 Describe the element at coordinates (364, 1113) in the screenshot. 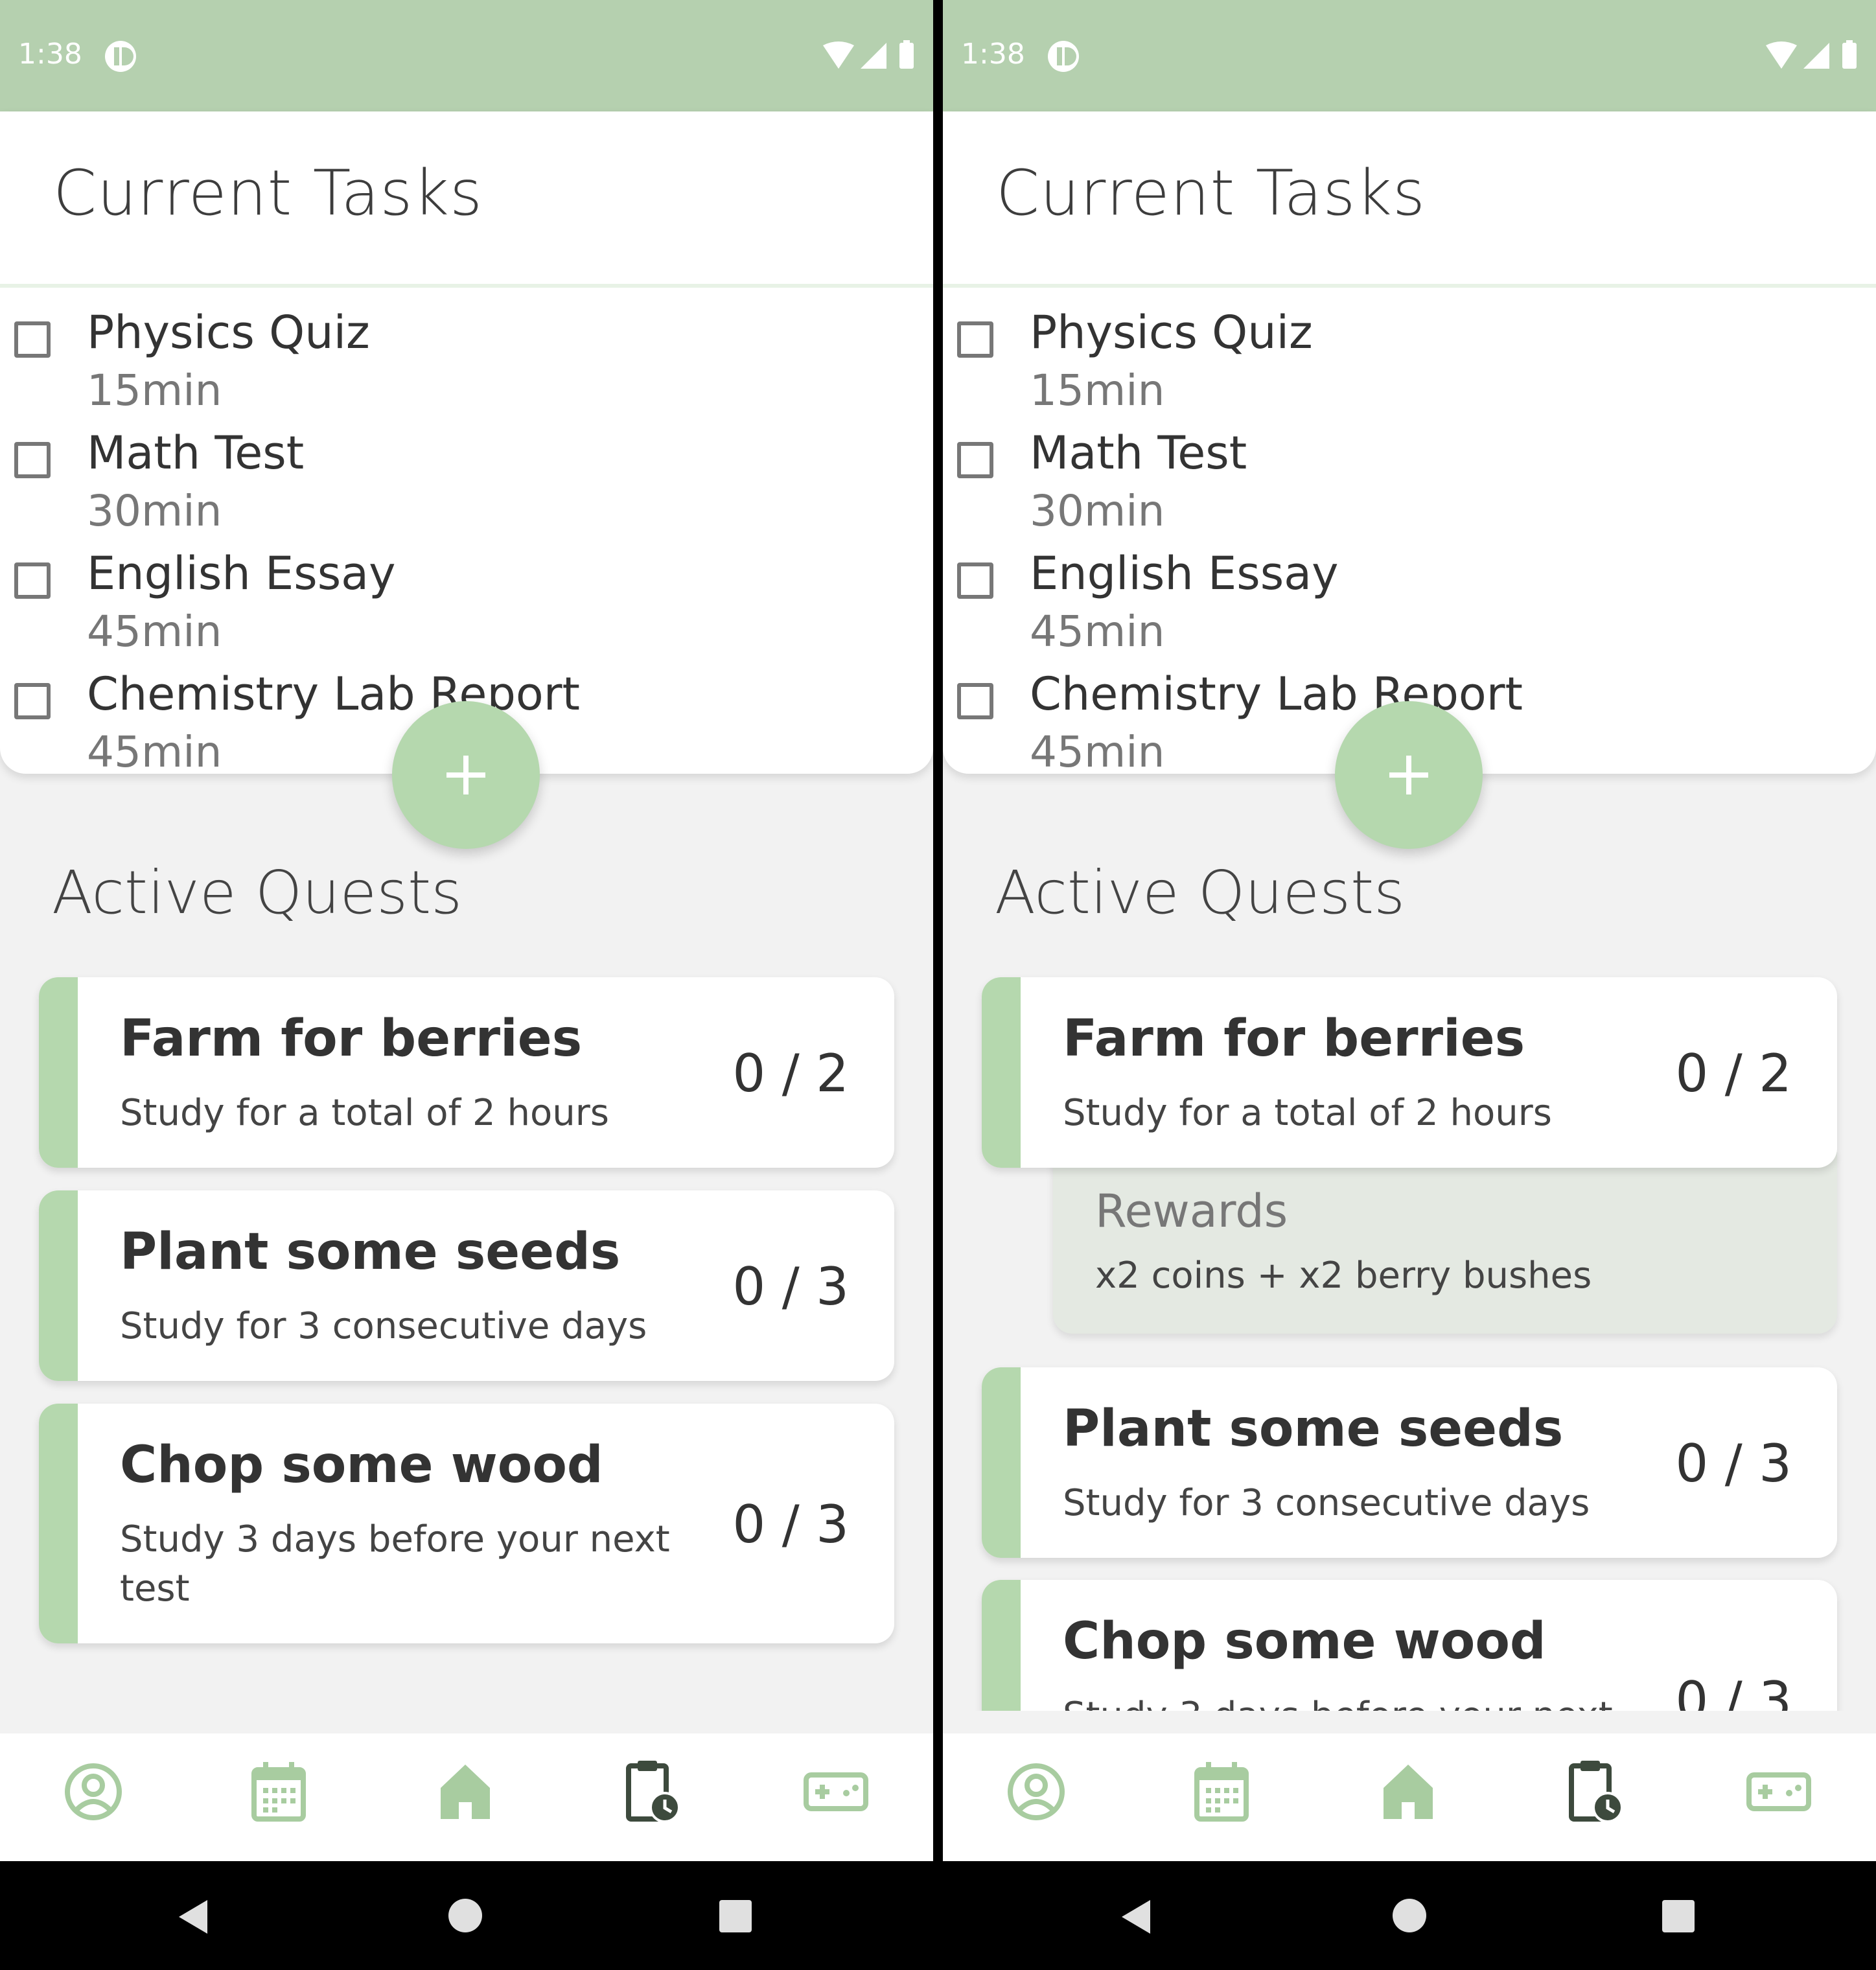

I see `quest-description: Study for a total of 2 hours` at that location.